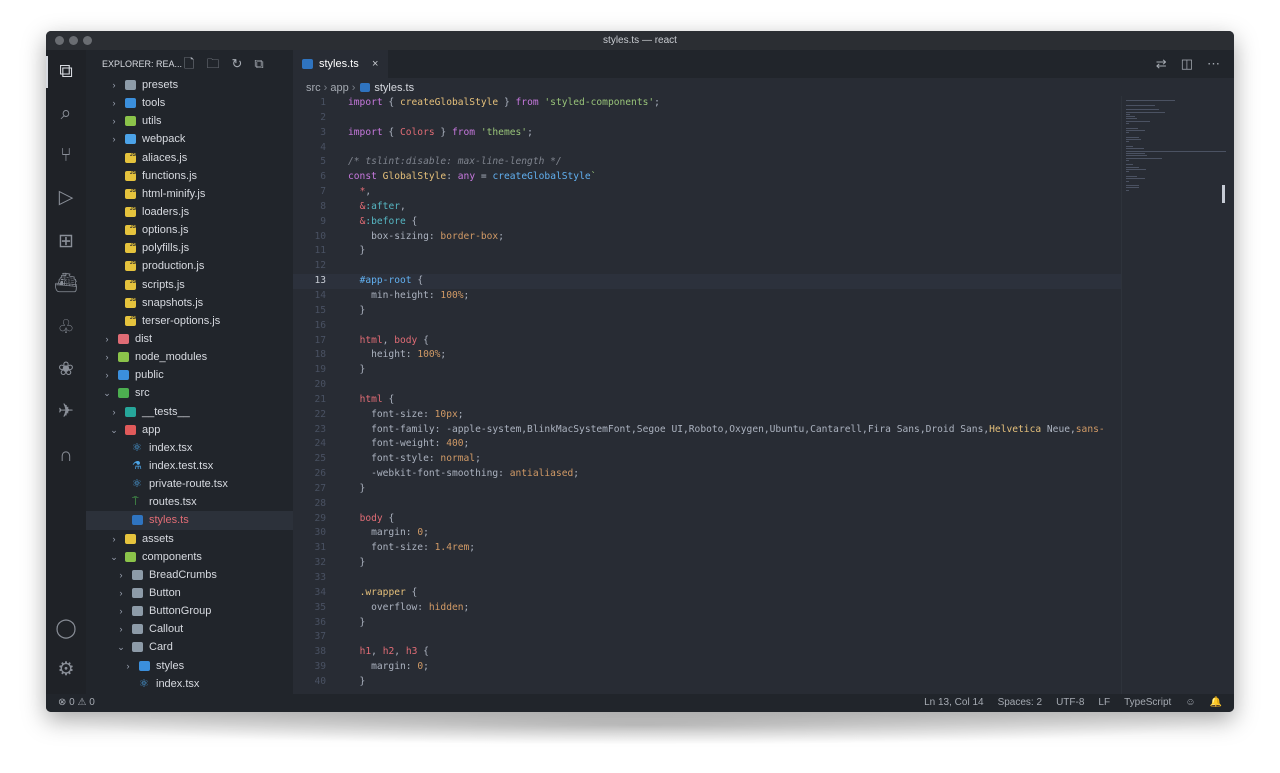  Describe the element at coordinates (66, 242) in the screenshot. I see `extensions-icon: ⊞` at that location.